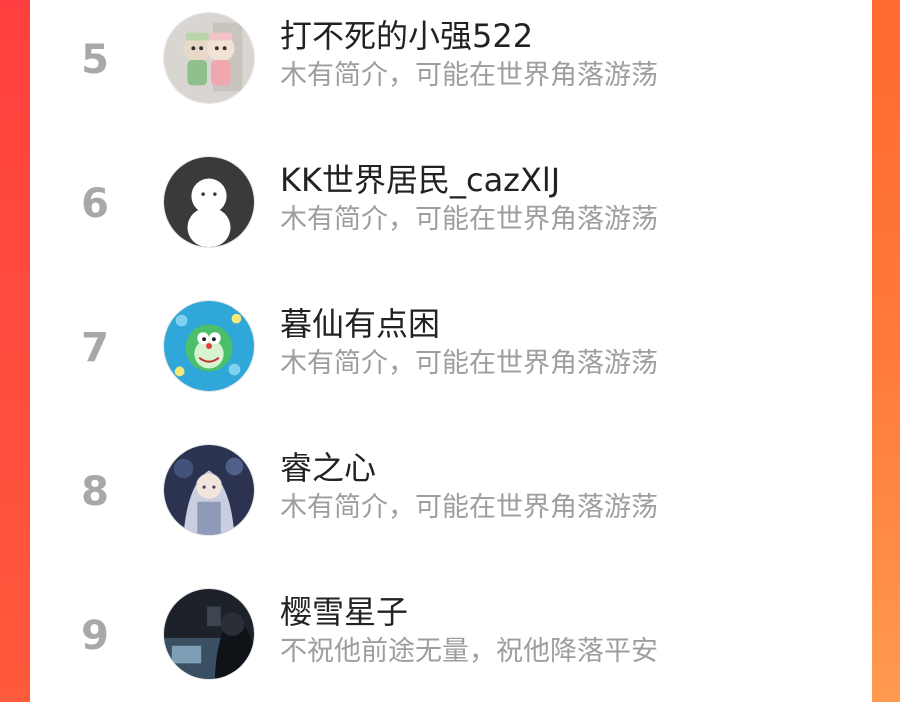  I want to click on default-avatar-icon, so click(209, 202).